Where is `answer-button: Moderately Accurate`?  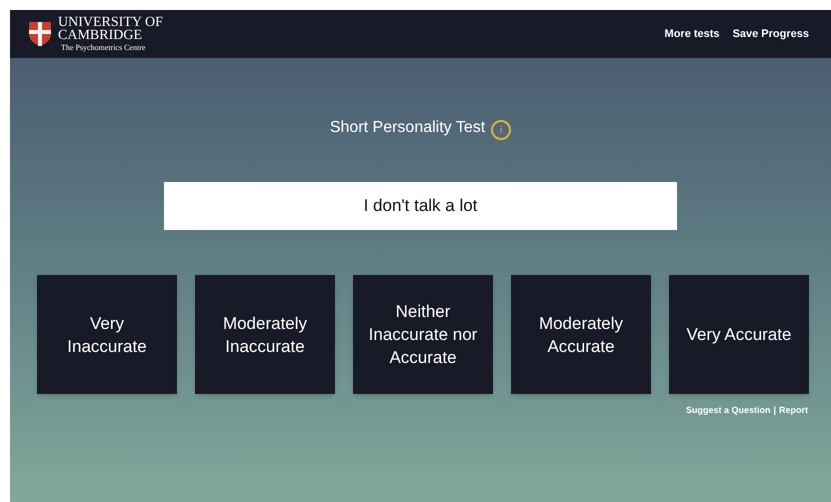
answer-button: Moderately Accurate is located at coordinates (581, 334).